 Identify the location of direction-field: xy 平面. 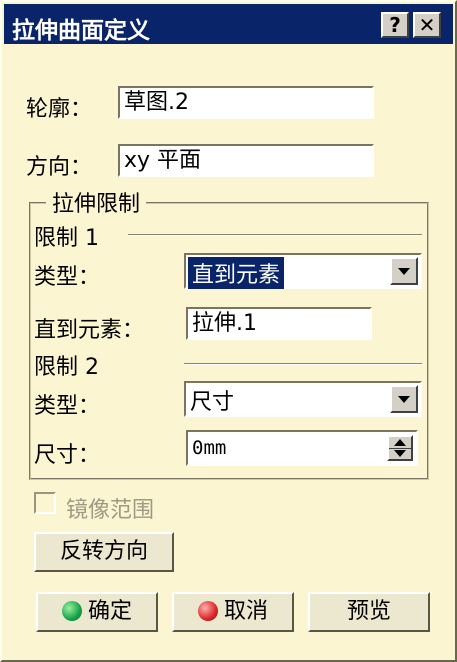
(246, 160).